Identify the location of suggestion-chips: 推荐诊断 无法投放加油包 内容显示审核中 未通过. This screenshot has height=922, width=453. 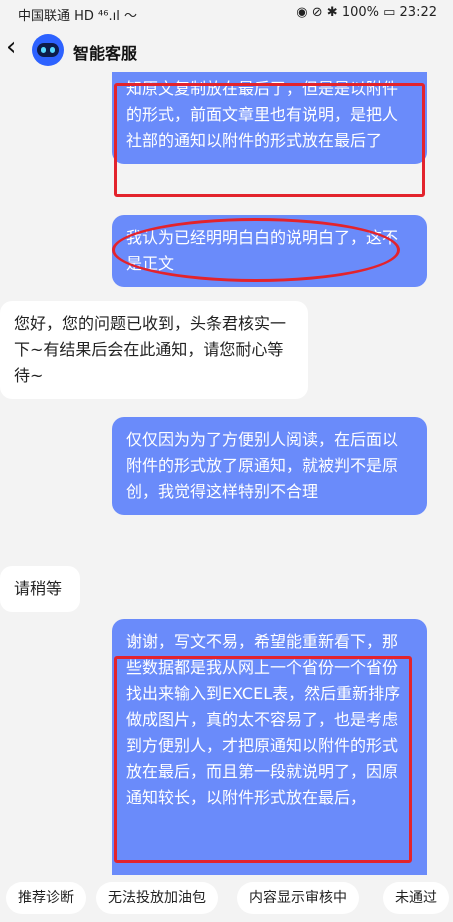
(226, 898).